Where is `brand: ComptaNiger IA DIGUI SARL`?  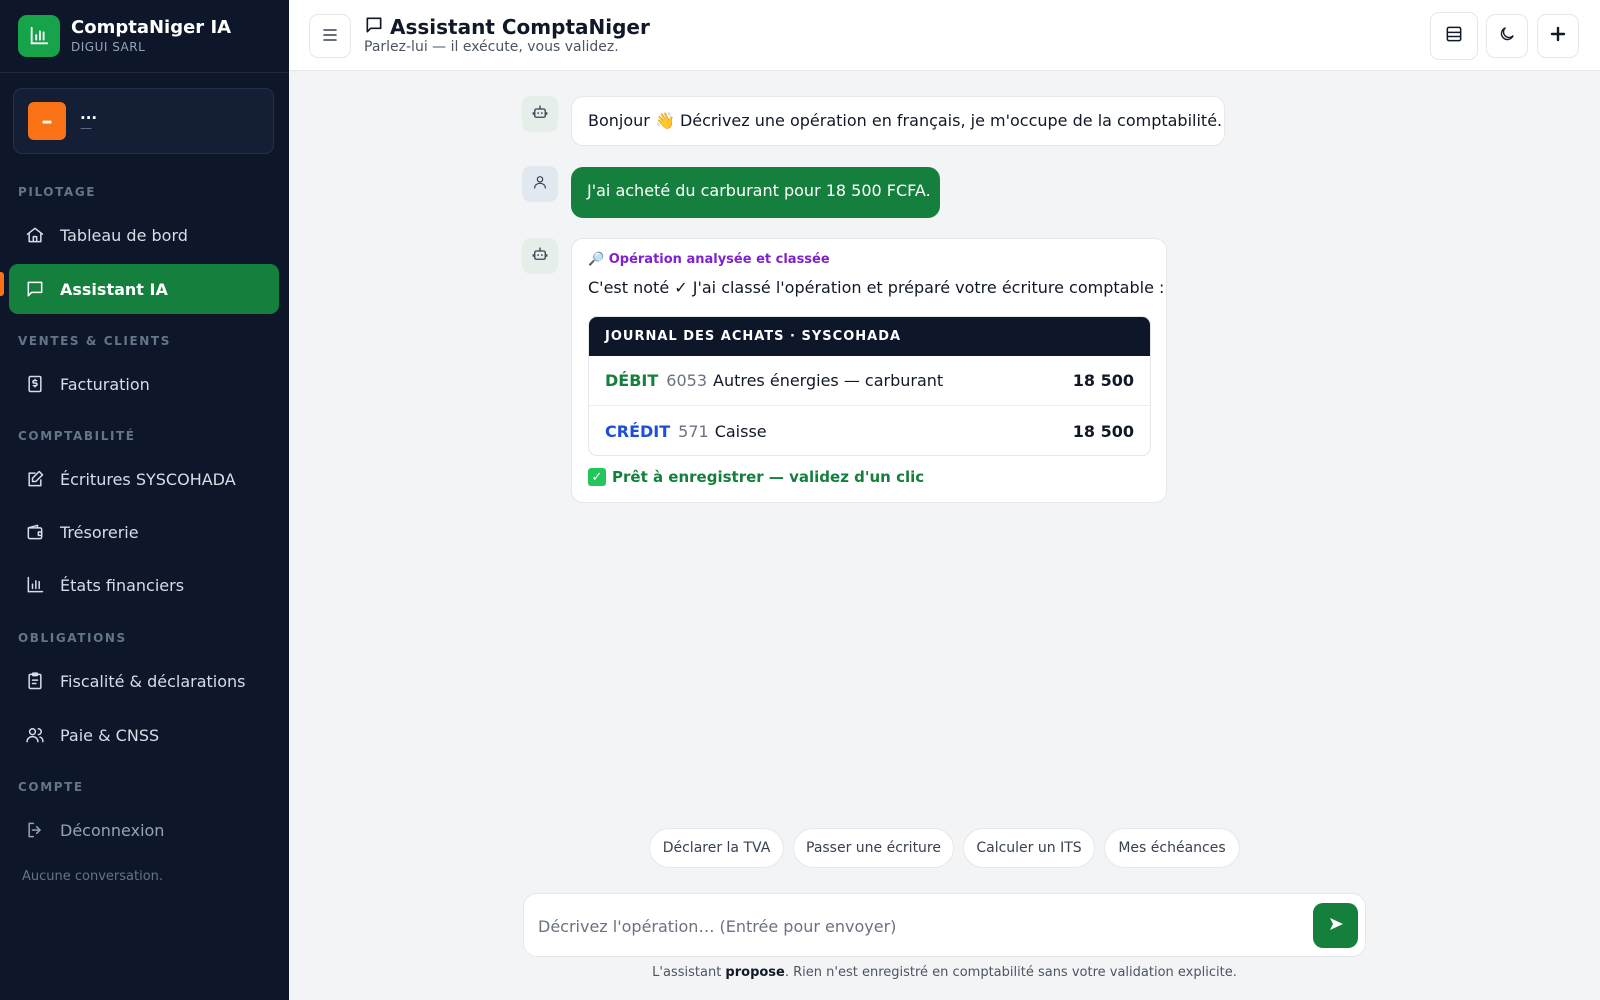 brand: ComptaNiger IA DIGUI SARL is located at coordinates (144, 36).